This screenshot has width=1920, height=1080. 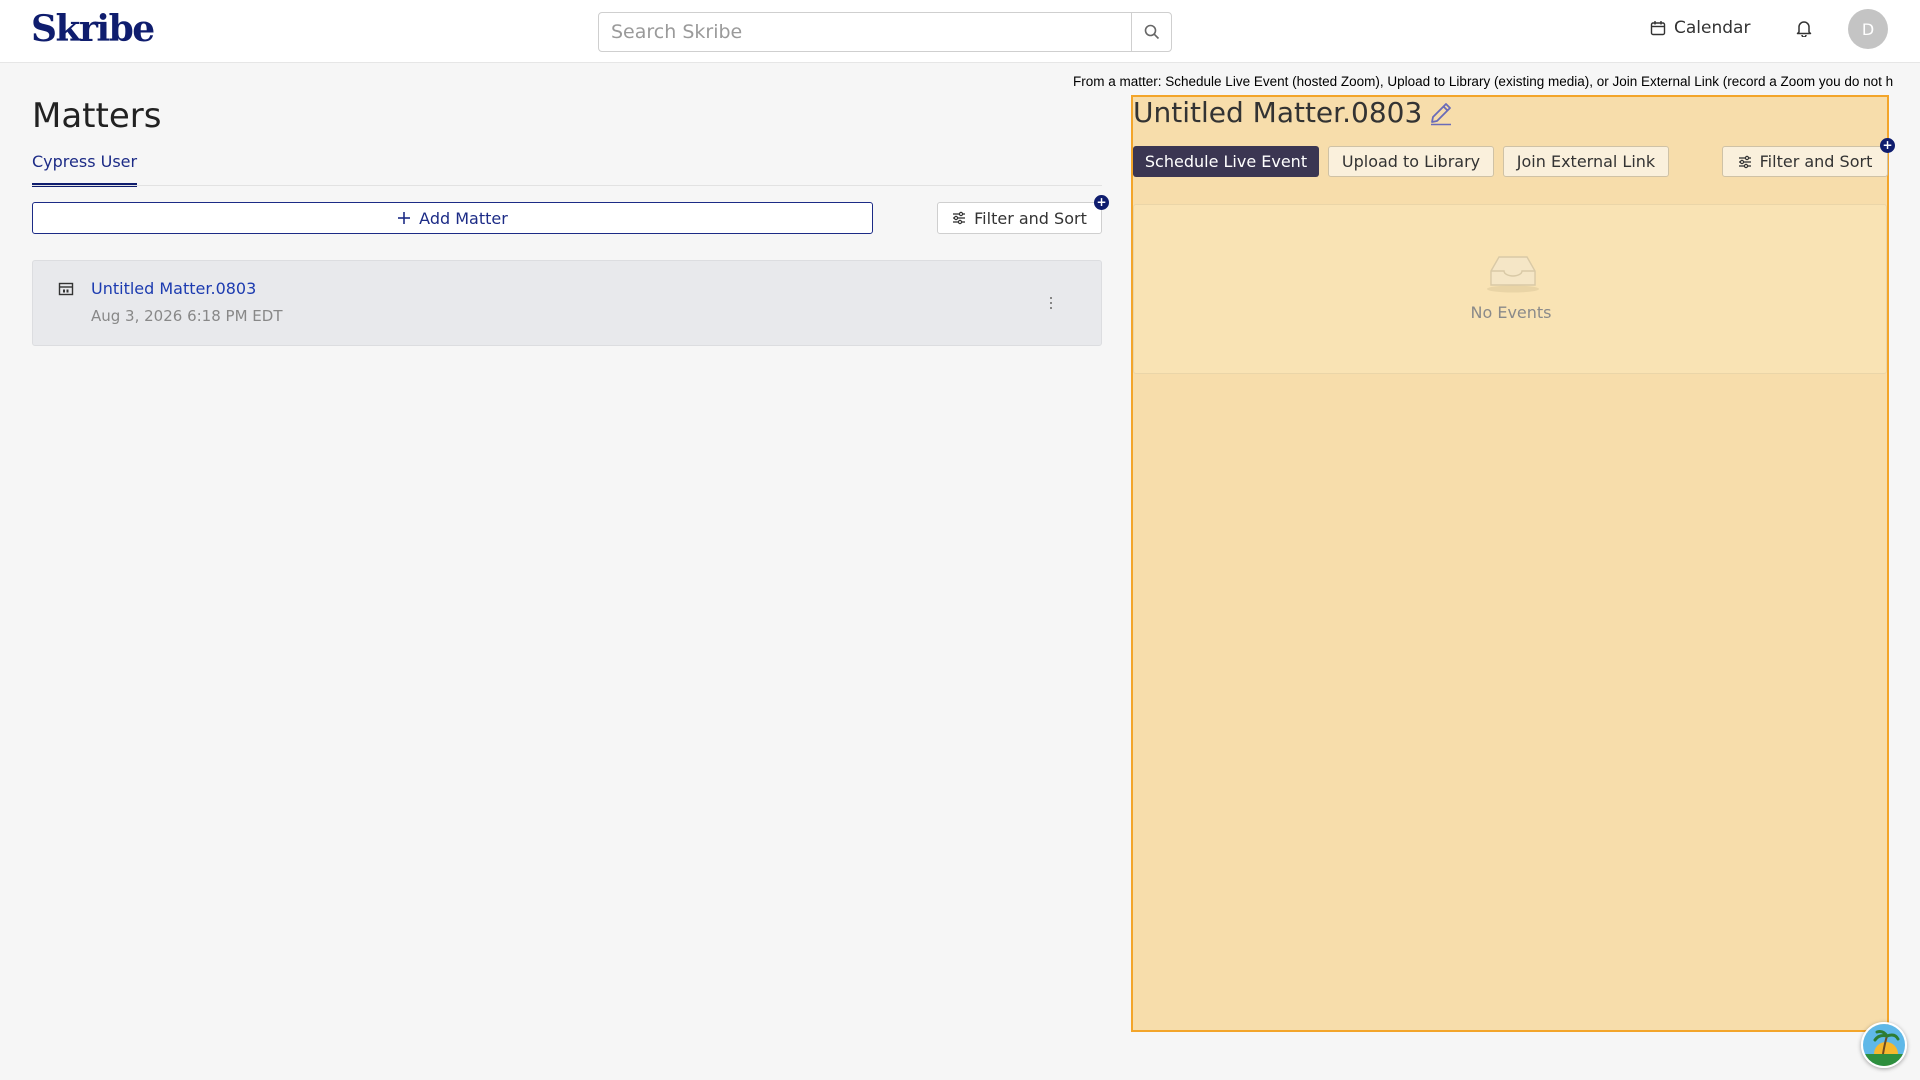 I want to click on search-button, so click(x=1151, y=32).